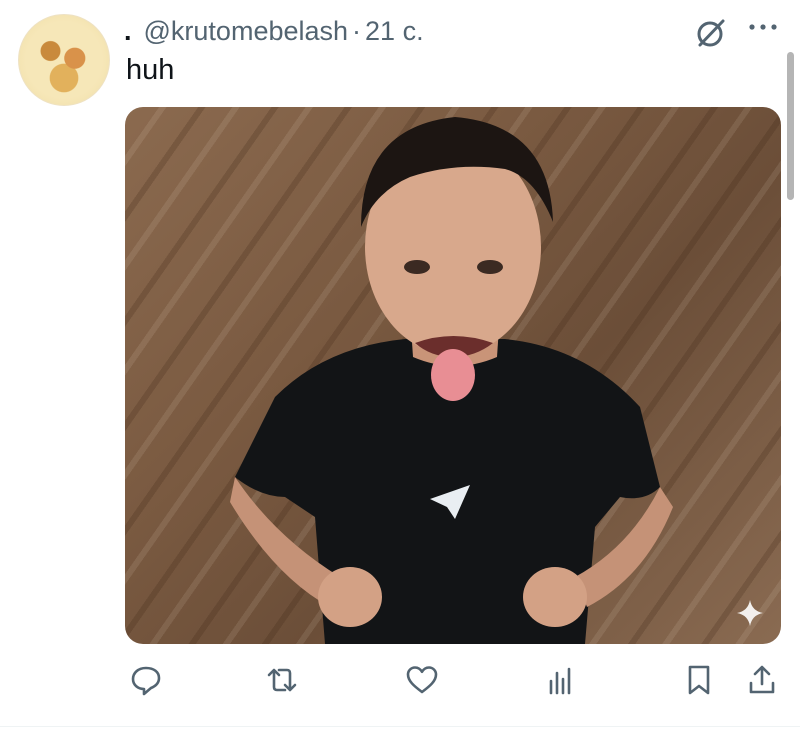 The image size is (800, 744). I want to click on user-handle: @krutomebelash, so click(246, 31).